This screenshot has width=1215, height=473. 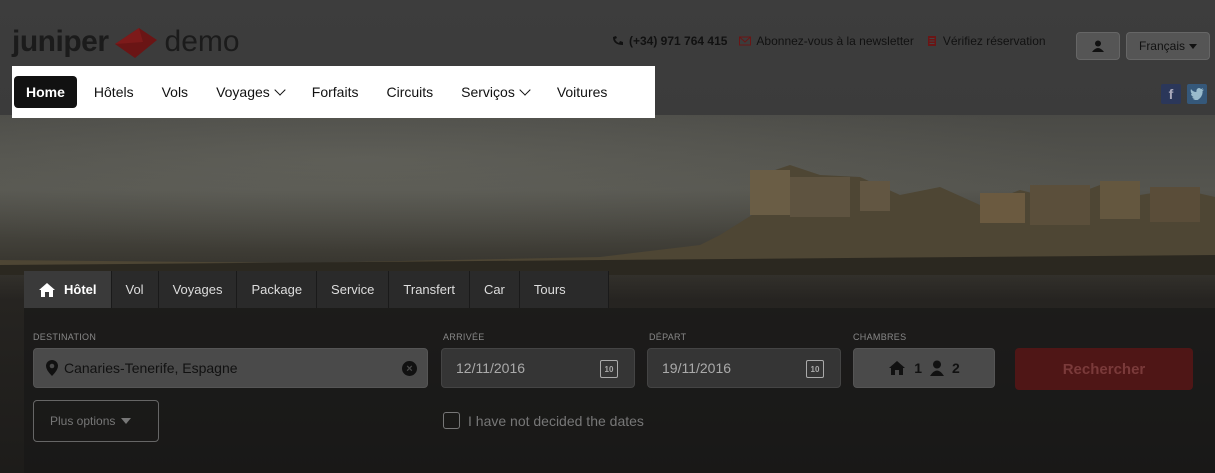 I want to click on nav-home: Home, so click(x=45, y=92).